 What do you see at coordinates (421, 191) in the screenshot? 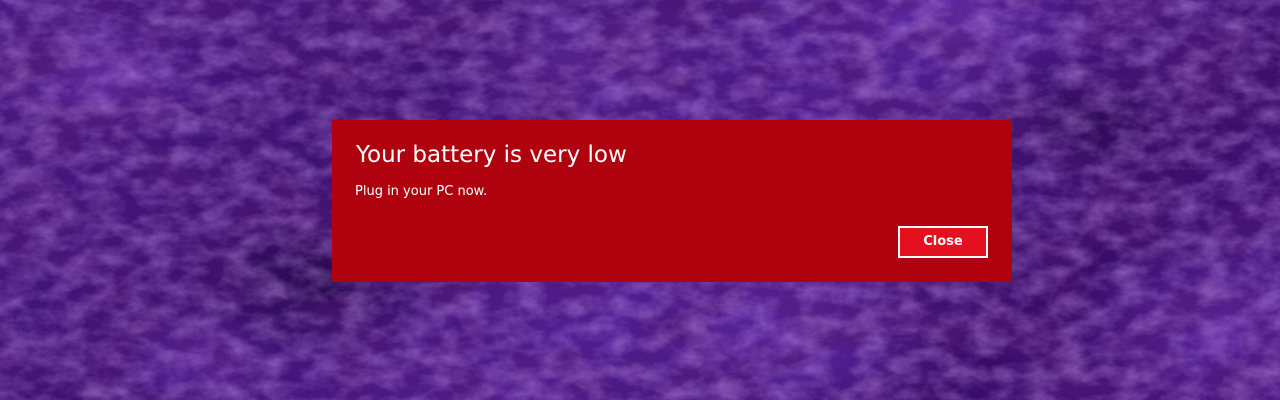
I see `notification-message: Plug in your PC now.` at bounding box center [421, 191].